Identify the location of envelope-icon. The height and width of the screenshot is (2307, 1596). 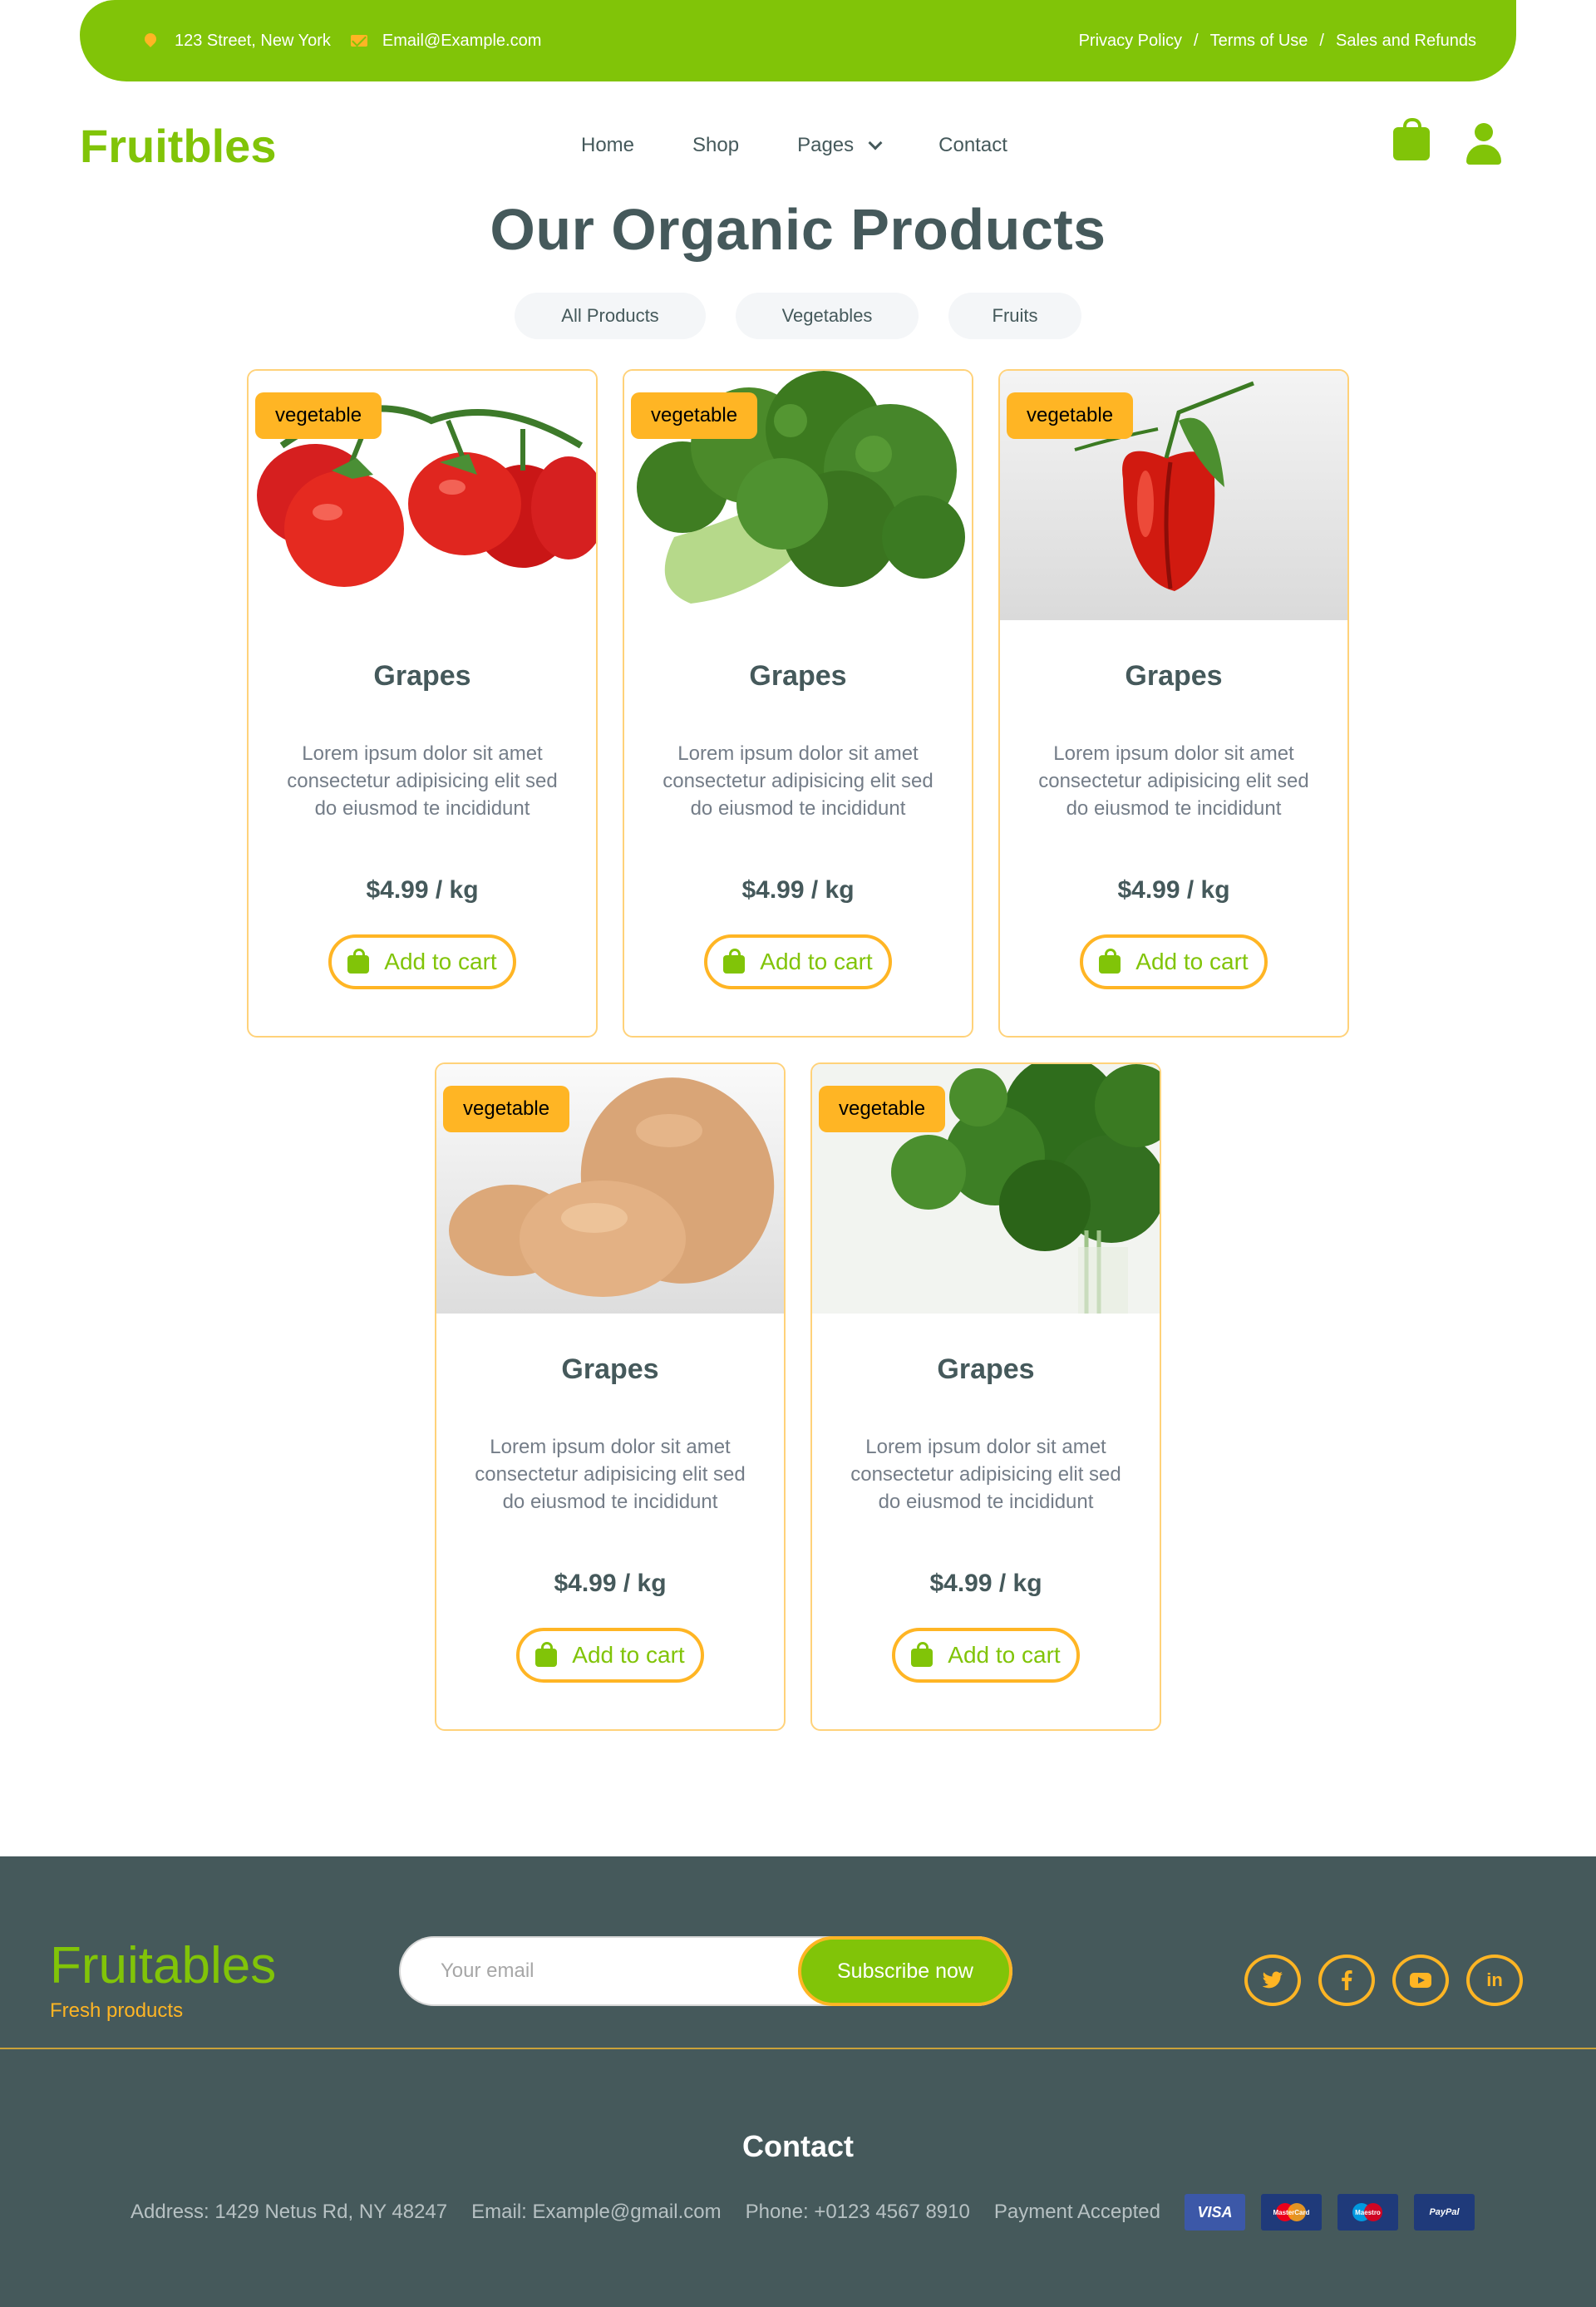
(358, 40).